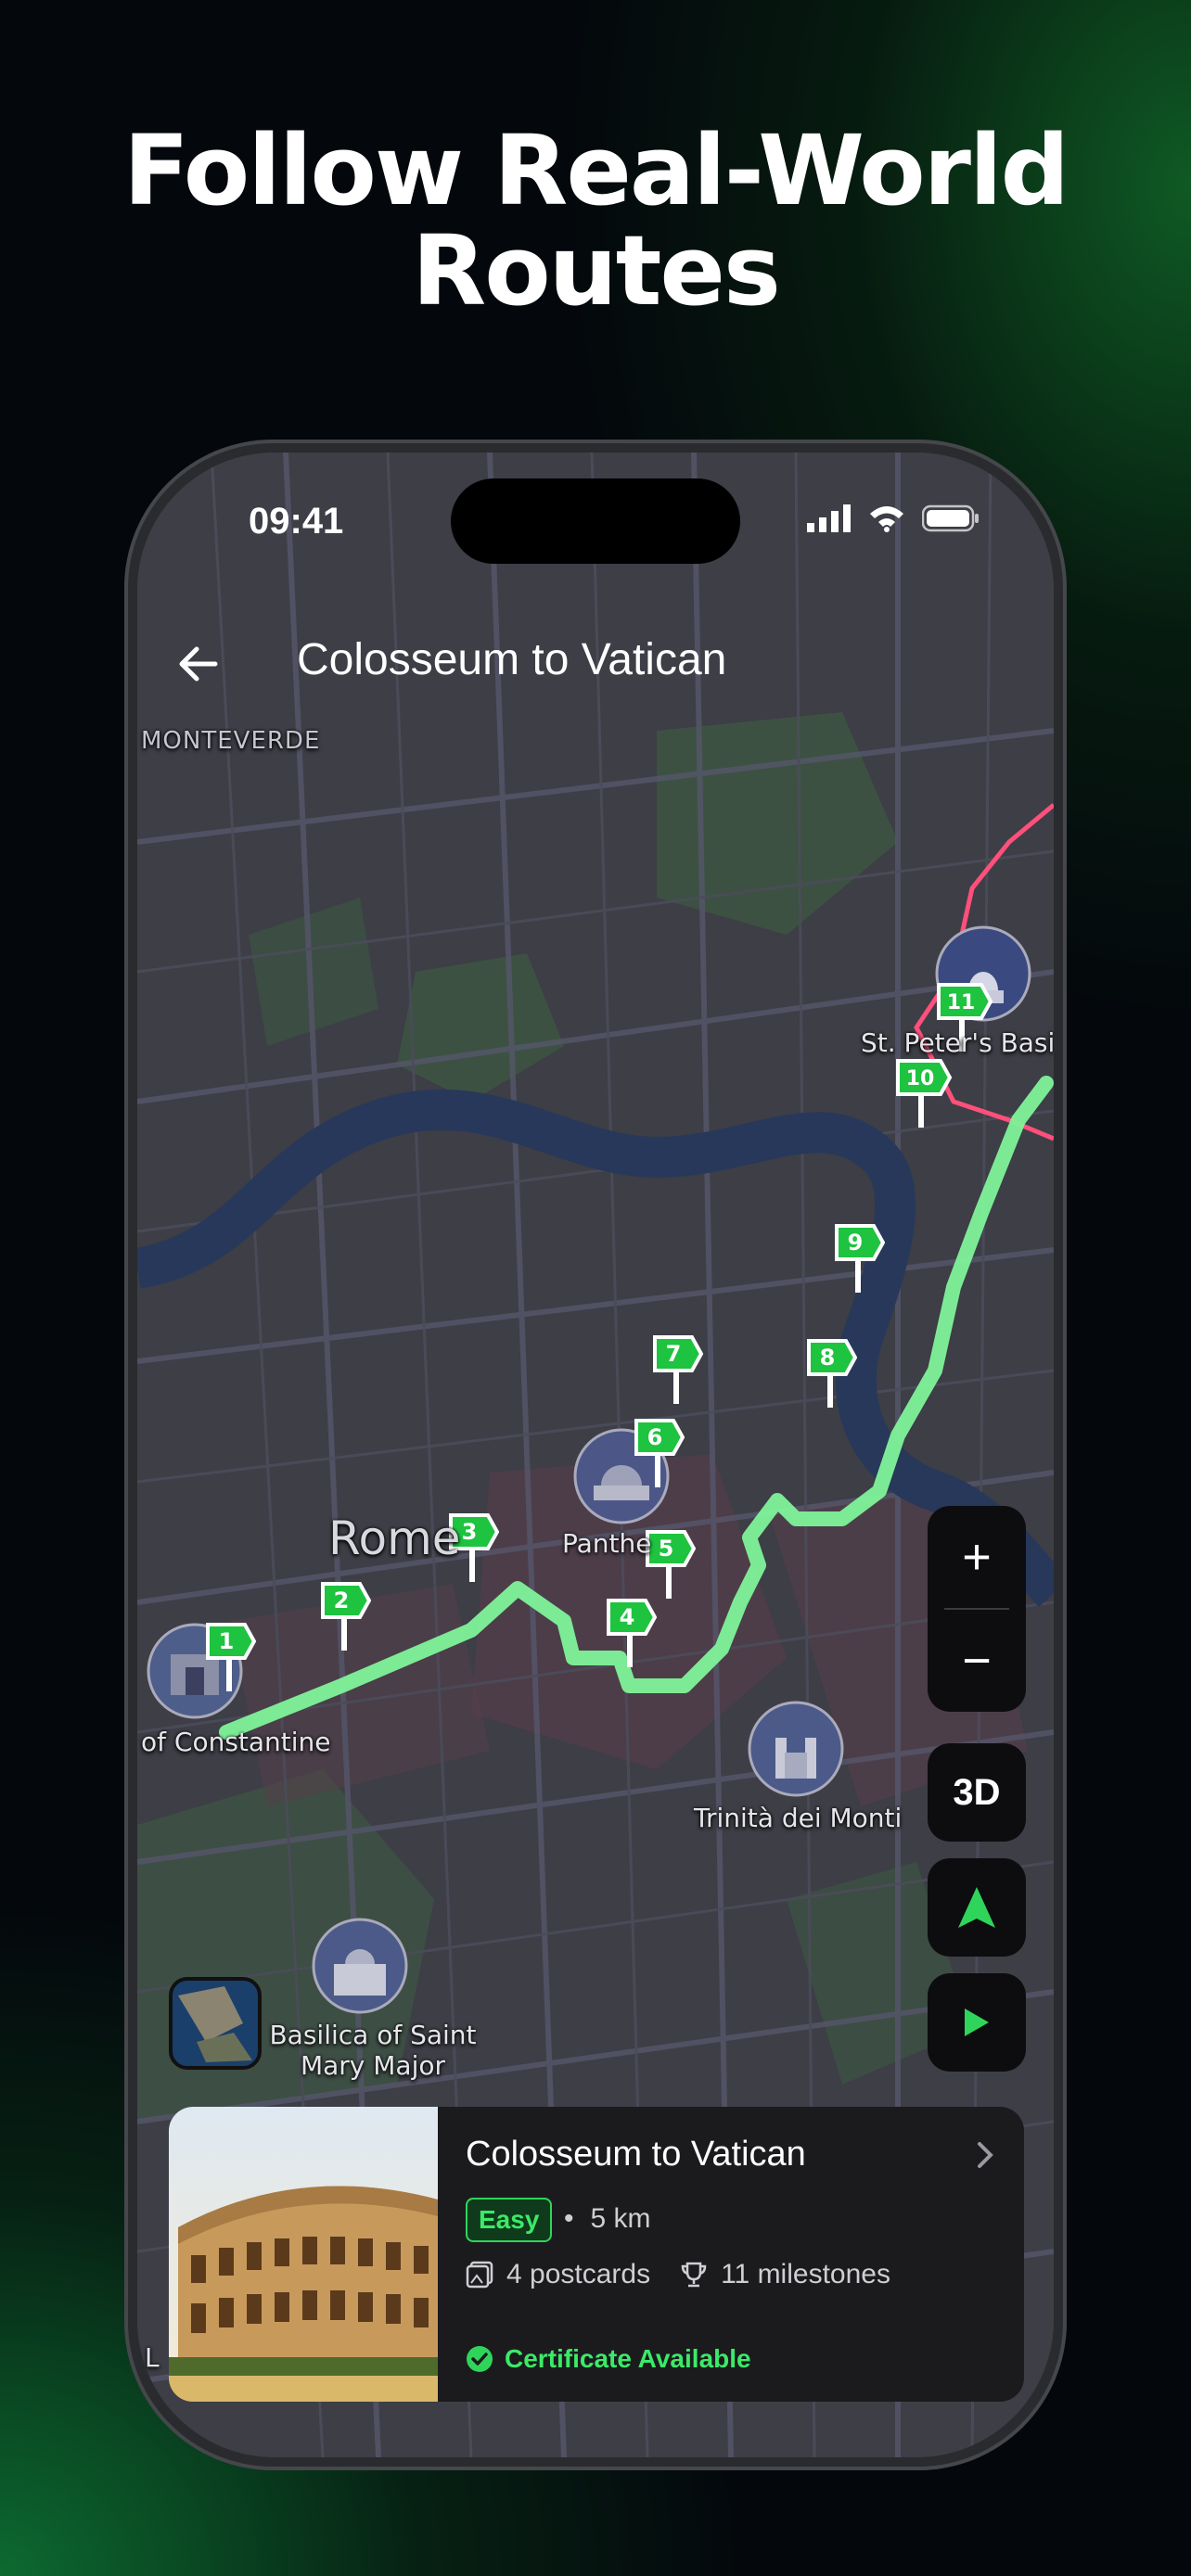 The height and width of the screenshot is (2576, 1191). I want to click on milestone-pin-10: 10, so click(924, 1094).